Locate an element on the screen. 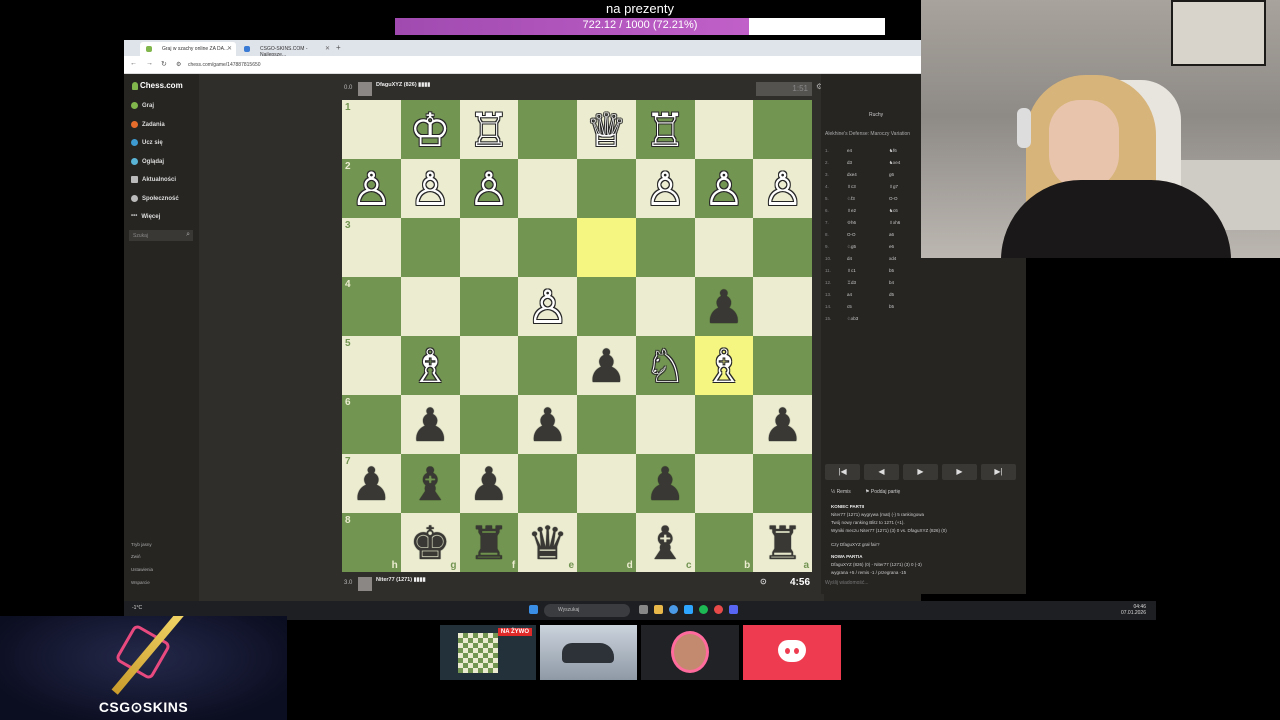 The height and width of the screenshot is (720, 1280). reload-icon: ↻ is located at coordinates (164, 64).